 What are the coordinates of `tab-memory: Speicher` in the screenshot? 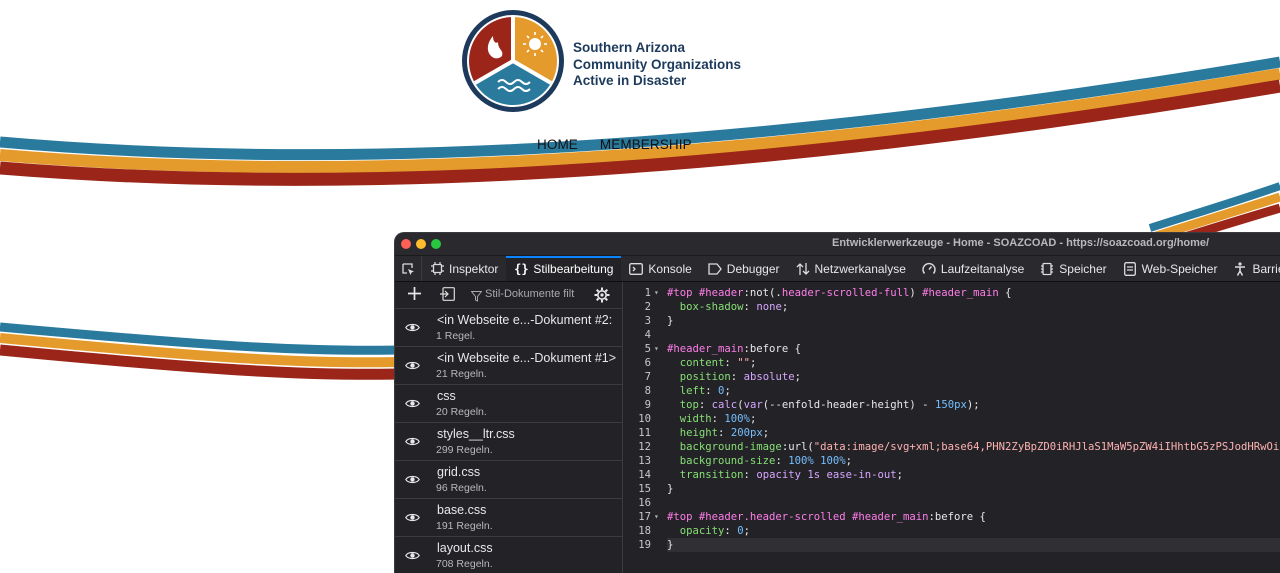 It's located at (1073, 268).